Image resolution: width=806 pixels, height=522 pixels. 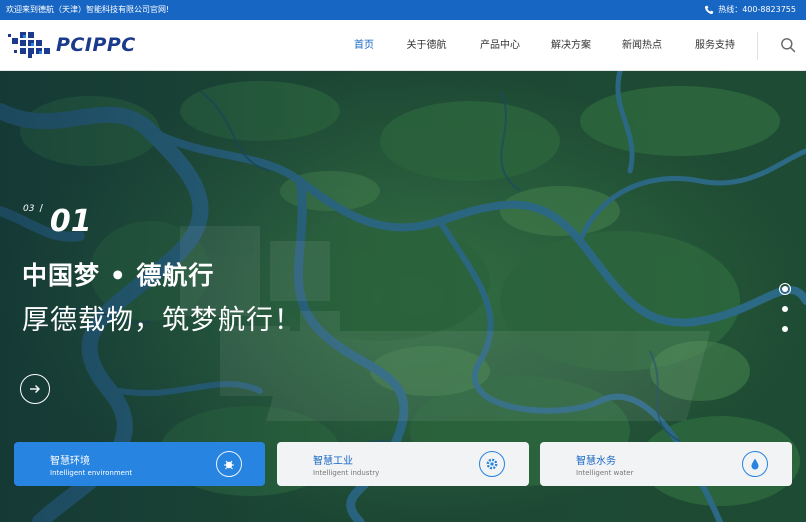 What do you see at coordinates (715, 45) in the screenshot?
I see `nav-item-support: 服务支持` at bounding box center [715, 45].